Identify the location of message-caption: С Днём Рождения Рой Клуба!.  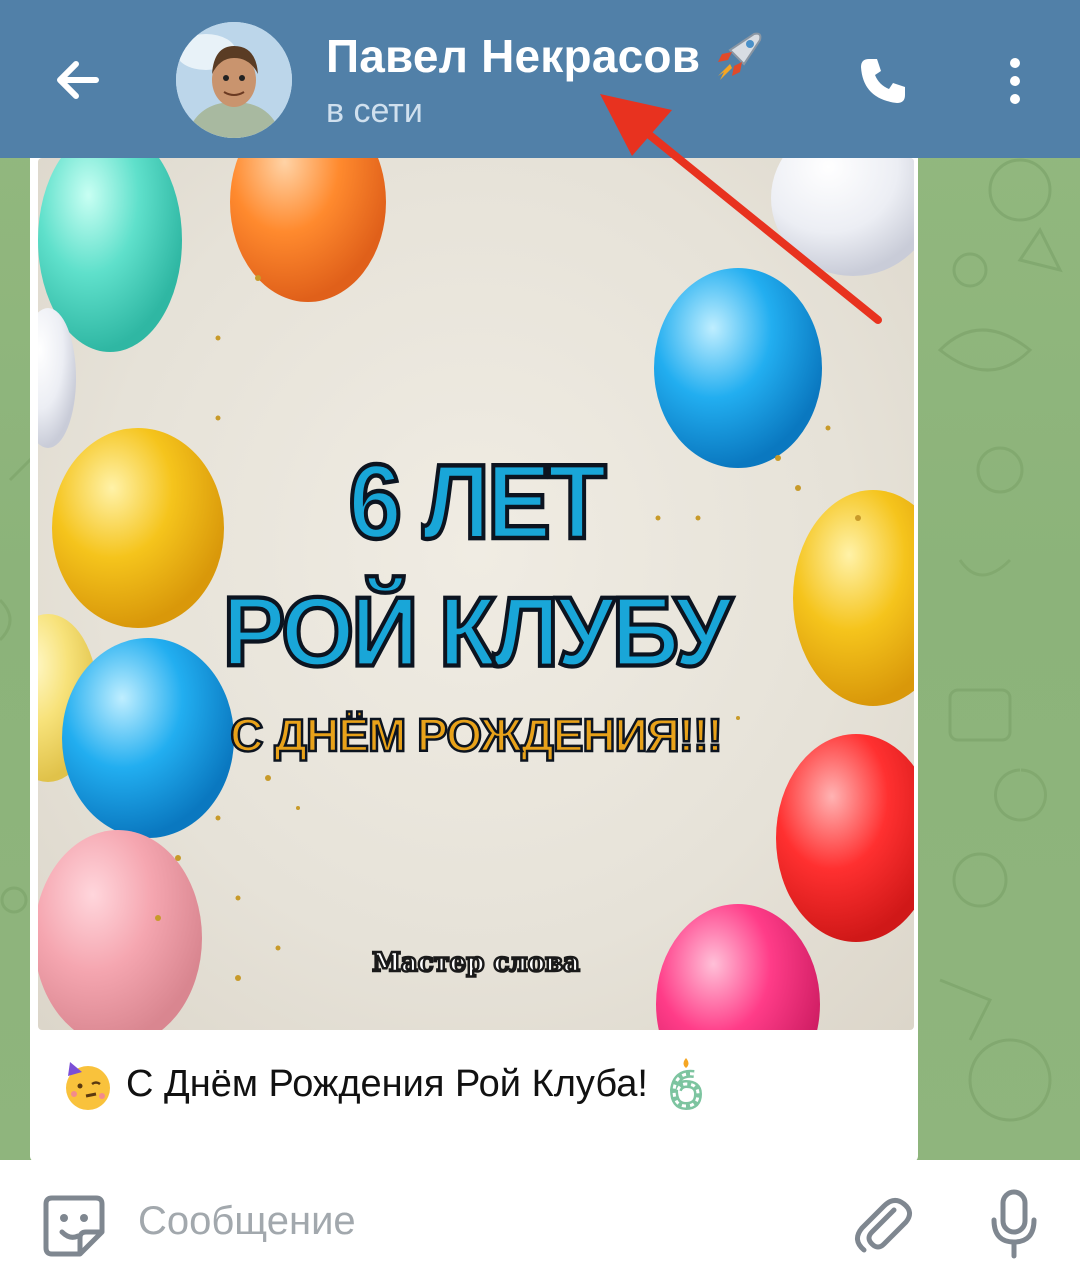
(387, 1084).